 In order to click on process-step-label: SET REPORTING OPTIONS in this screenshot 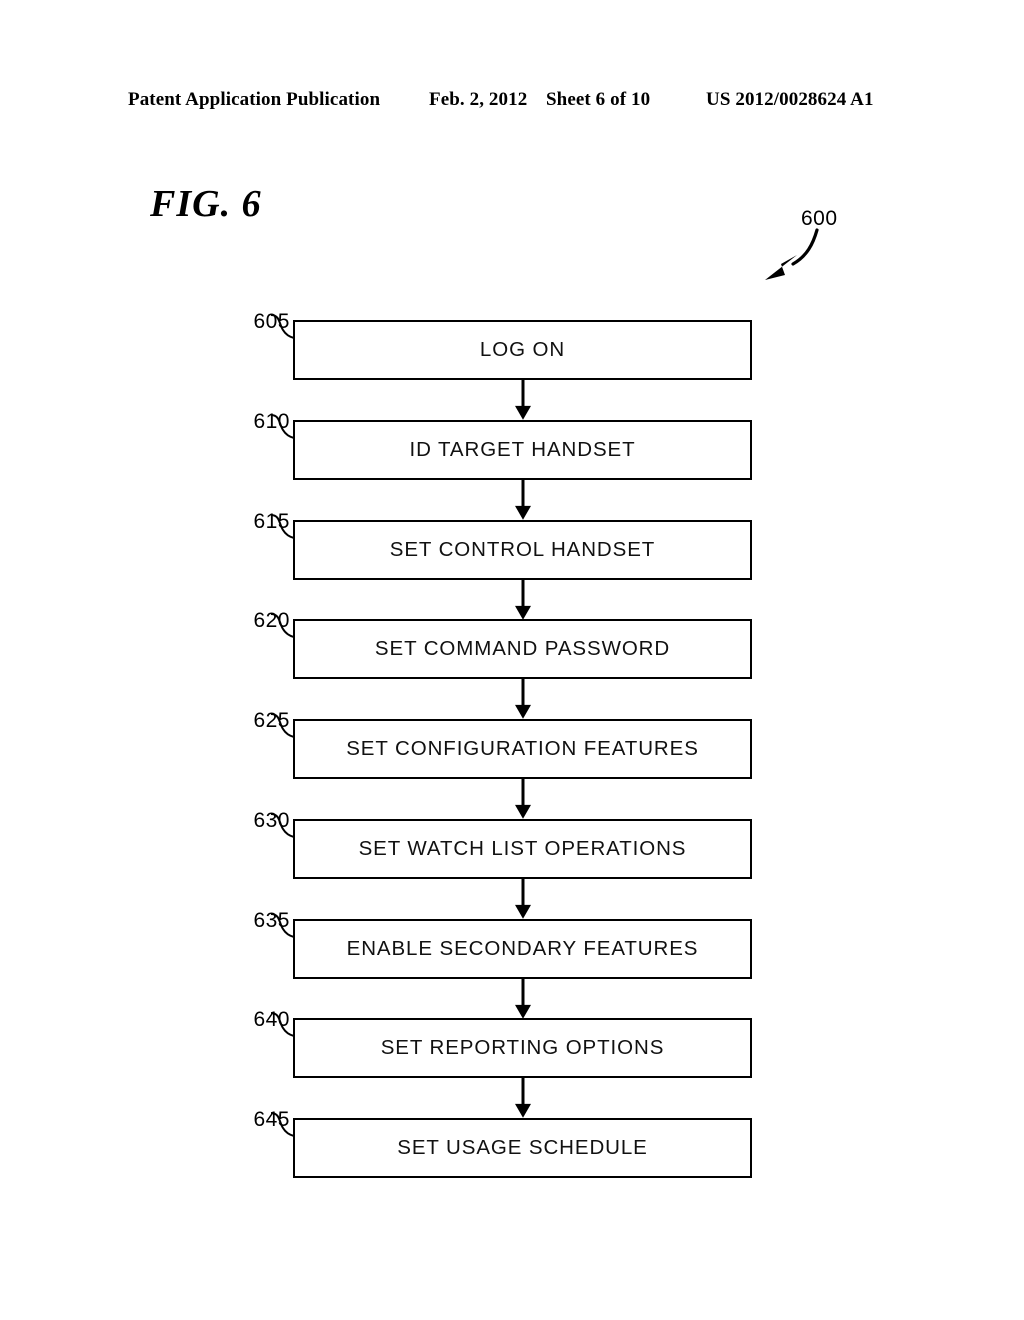, I will do `click(522, 1048)`.